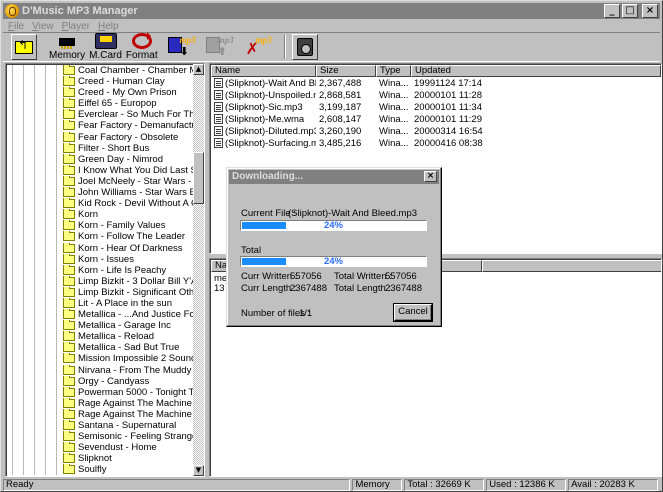 This screenshot has height=492, width=663. Describe the element at coordinates (182, 47) in the screenshot. I see `download-mp3-button: mp3 ⬇` at that location.